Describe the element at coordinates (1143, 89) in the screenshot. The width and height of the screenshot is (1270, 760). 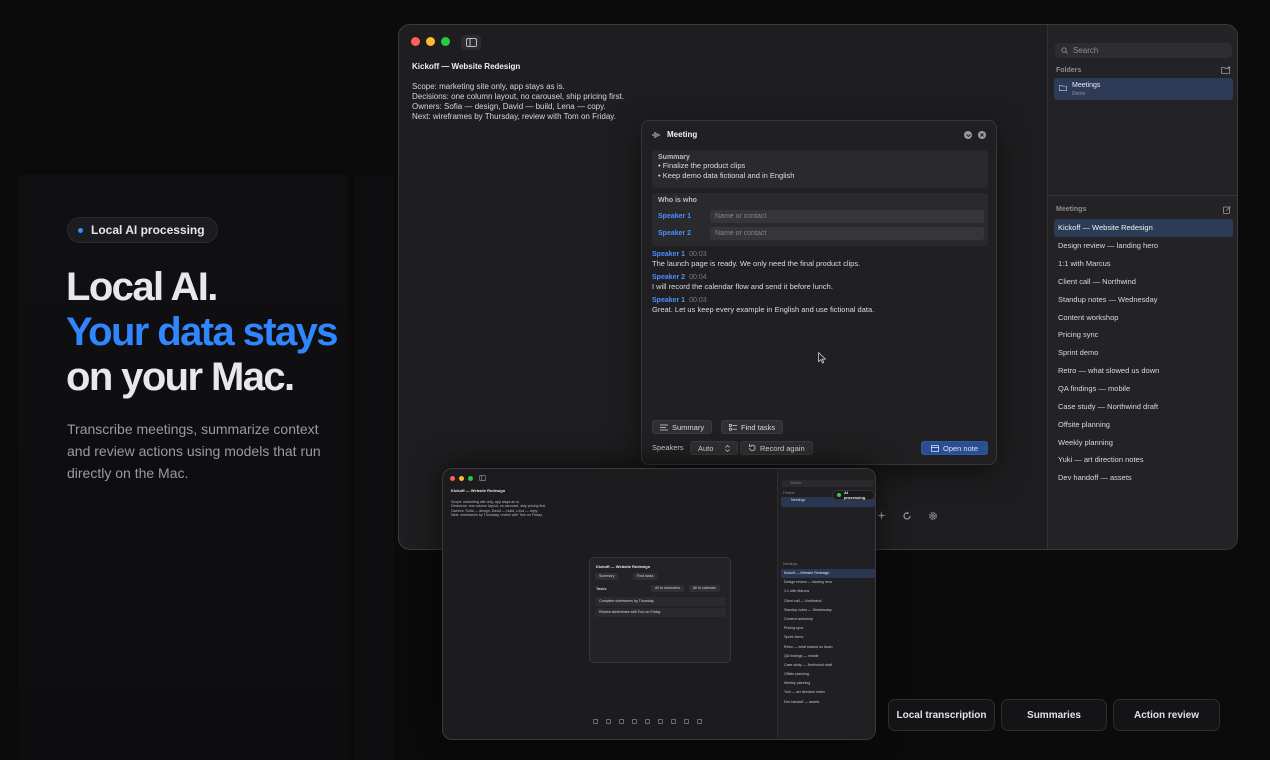
I see `folder-item-meetings: Meetings Demo` at that location.